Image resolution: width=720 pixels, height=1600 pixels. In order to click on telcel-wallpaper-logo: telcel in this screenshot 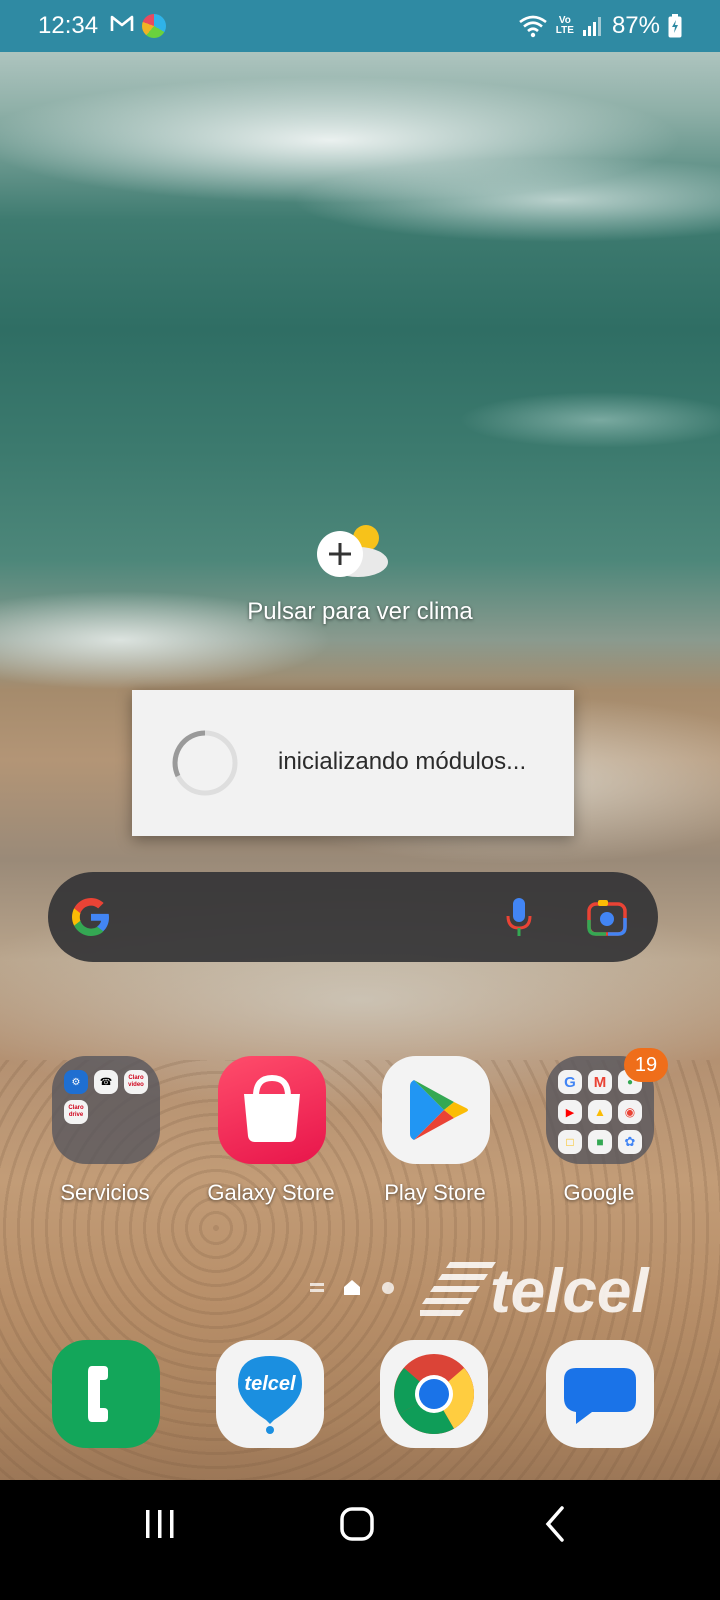, I will do `click(535, 1288)`.